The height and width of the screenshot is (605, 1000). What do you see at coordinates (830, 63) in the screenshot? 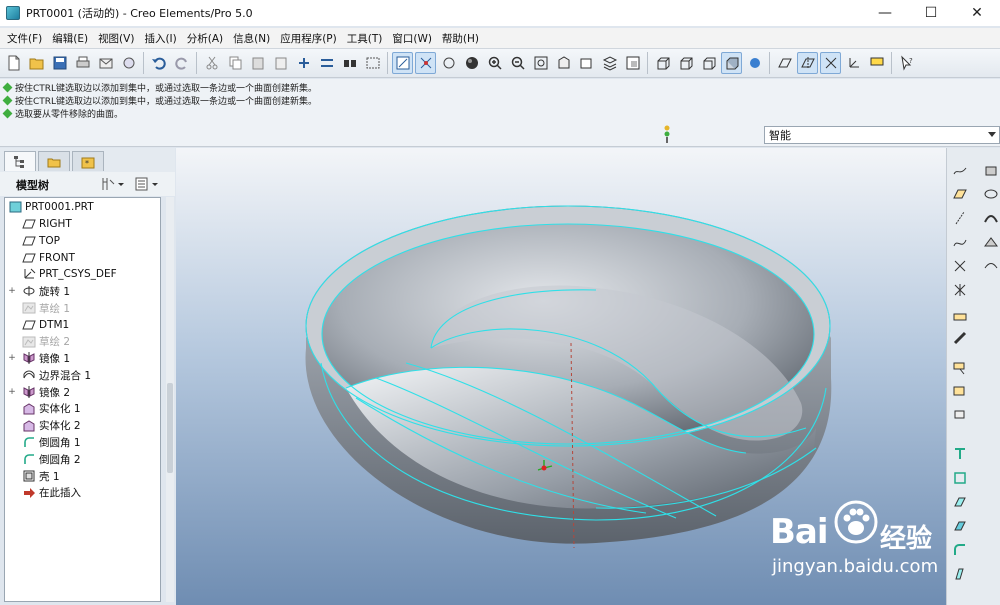
I see `datum-point-toggle-icon` at bounding box center [830, 63].